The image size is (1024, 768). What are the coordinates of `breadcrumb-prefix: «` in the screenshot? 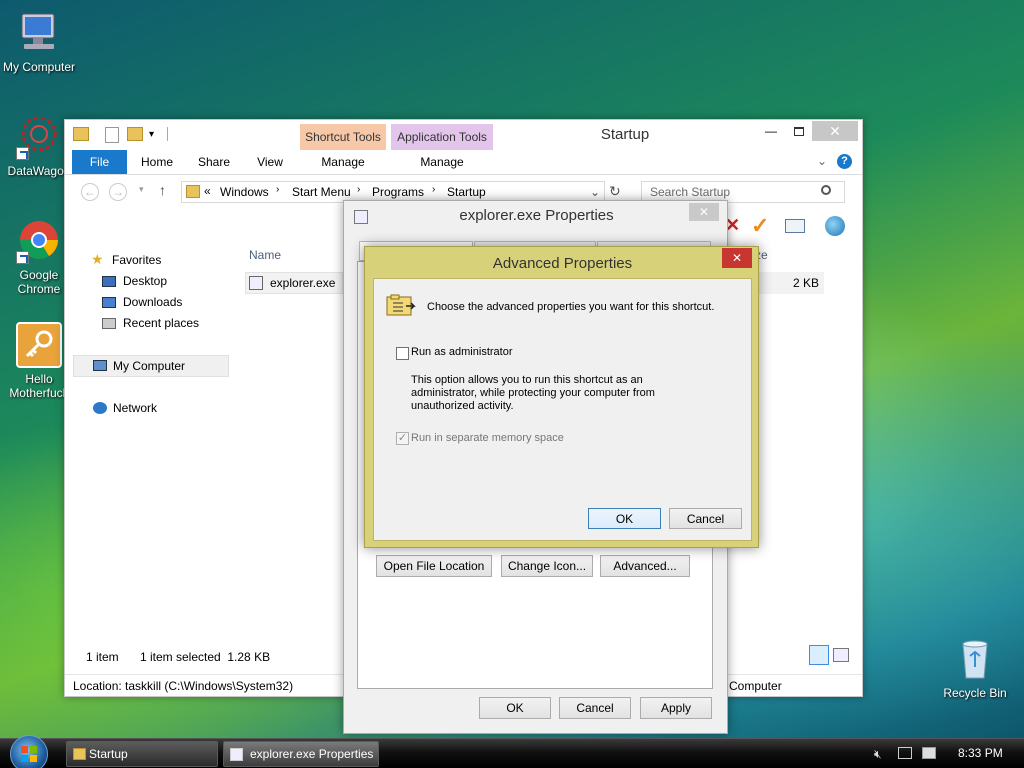 It's located at (207, 191).